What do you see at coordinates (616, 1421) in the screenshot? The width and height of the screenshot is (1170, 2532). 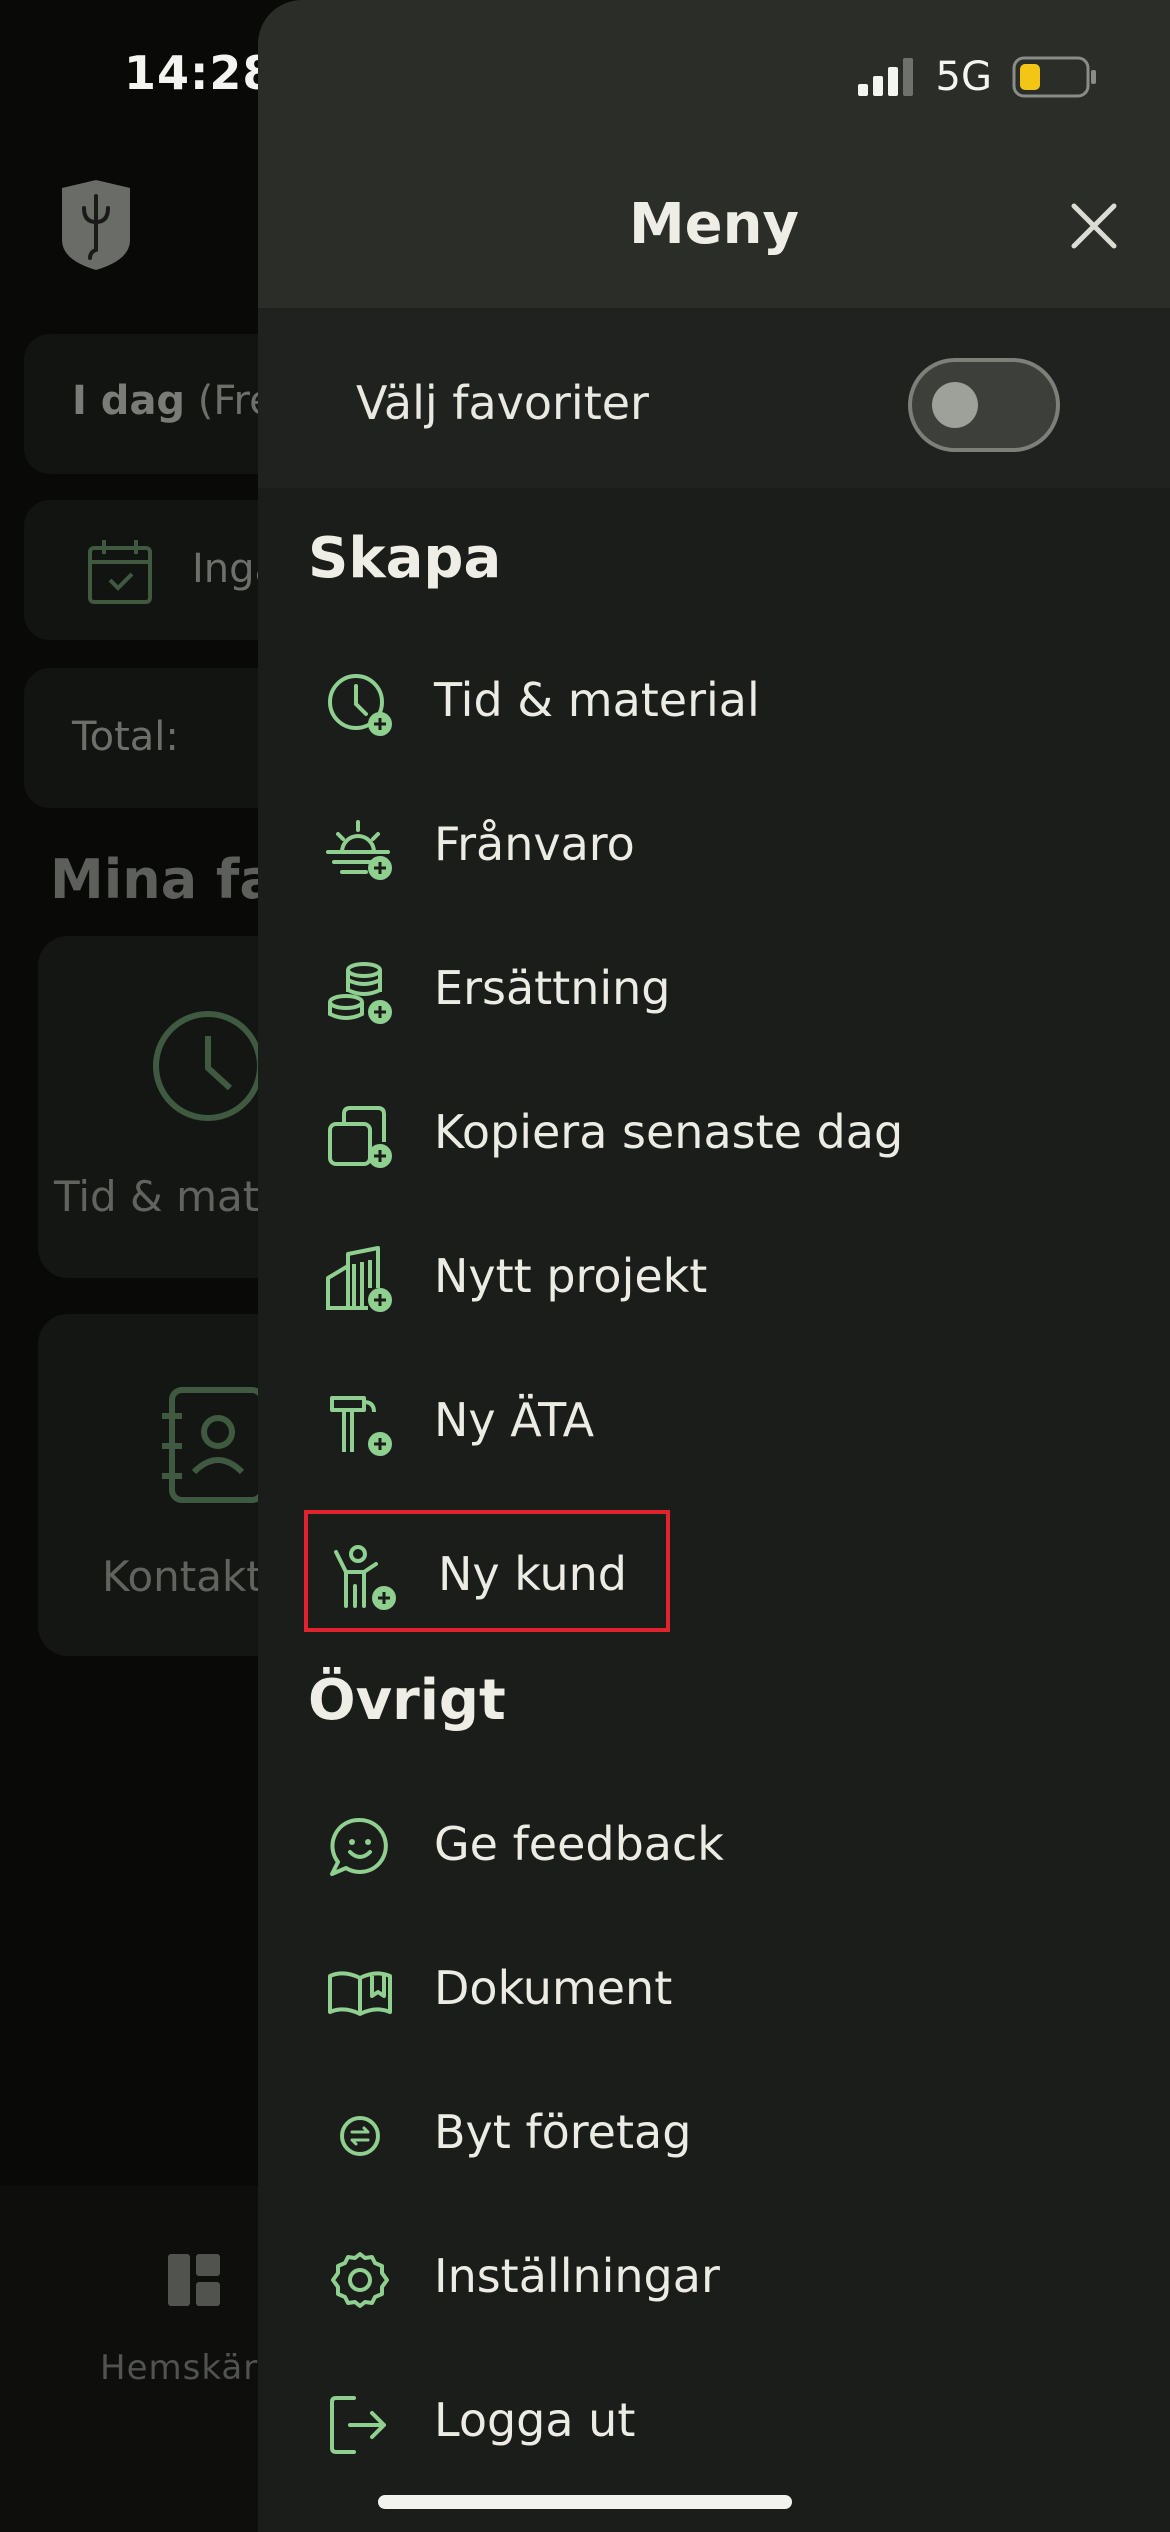 I see `menu-item-new-ata: Ny ÄTA` at bounding box center [616, 1421].